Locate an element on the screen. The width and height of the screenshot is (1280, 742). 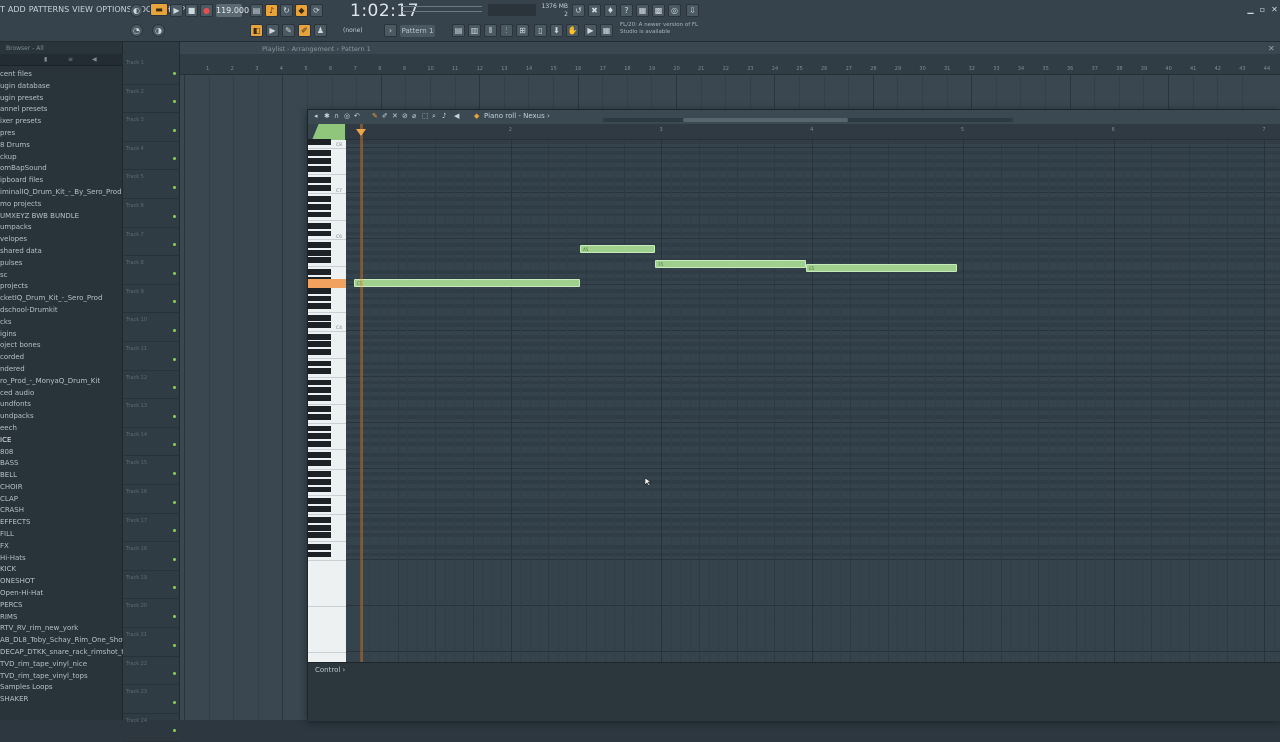
browser-item: iminalIQ_Drum_Kit_-_By_Sero_Prod is located at coordinates (61, 193).